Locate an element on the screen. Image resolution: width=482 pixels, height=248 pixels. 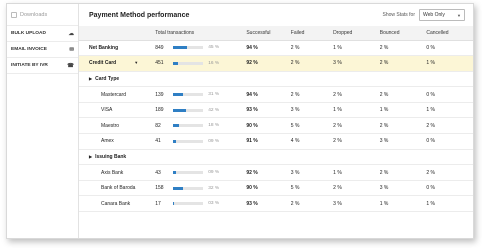
expand-triangle-icon: ▶ is located at coordinates (91, 78).